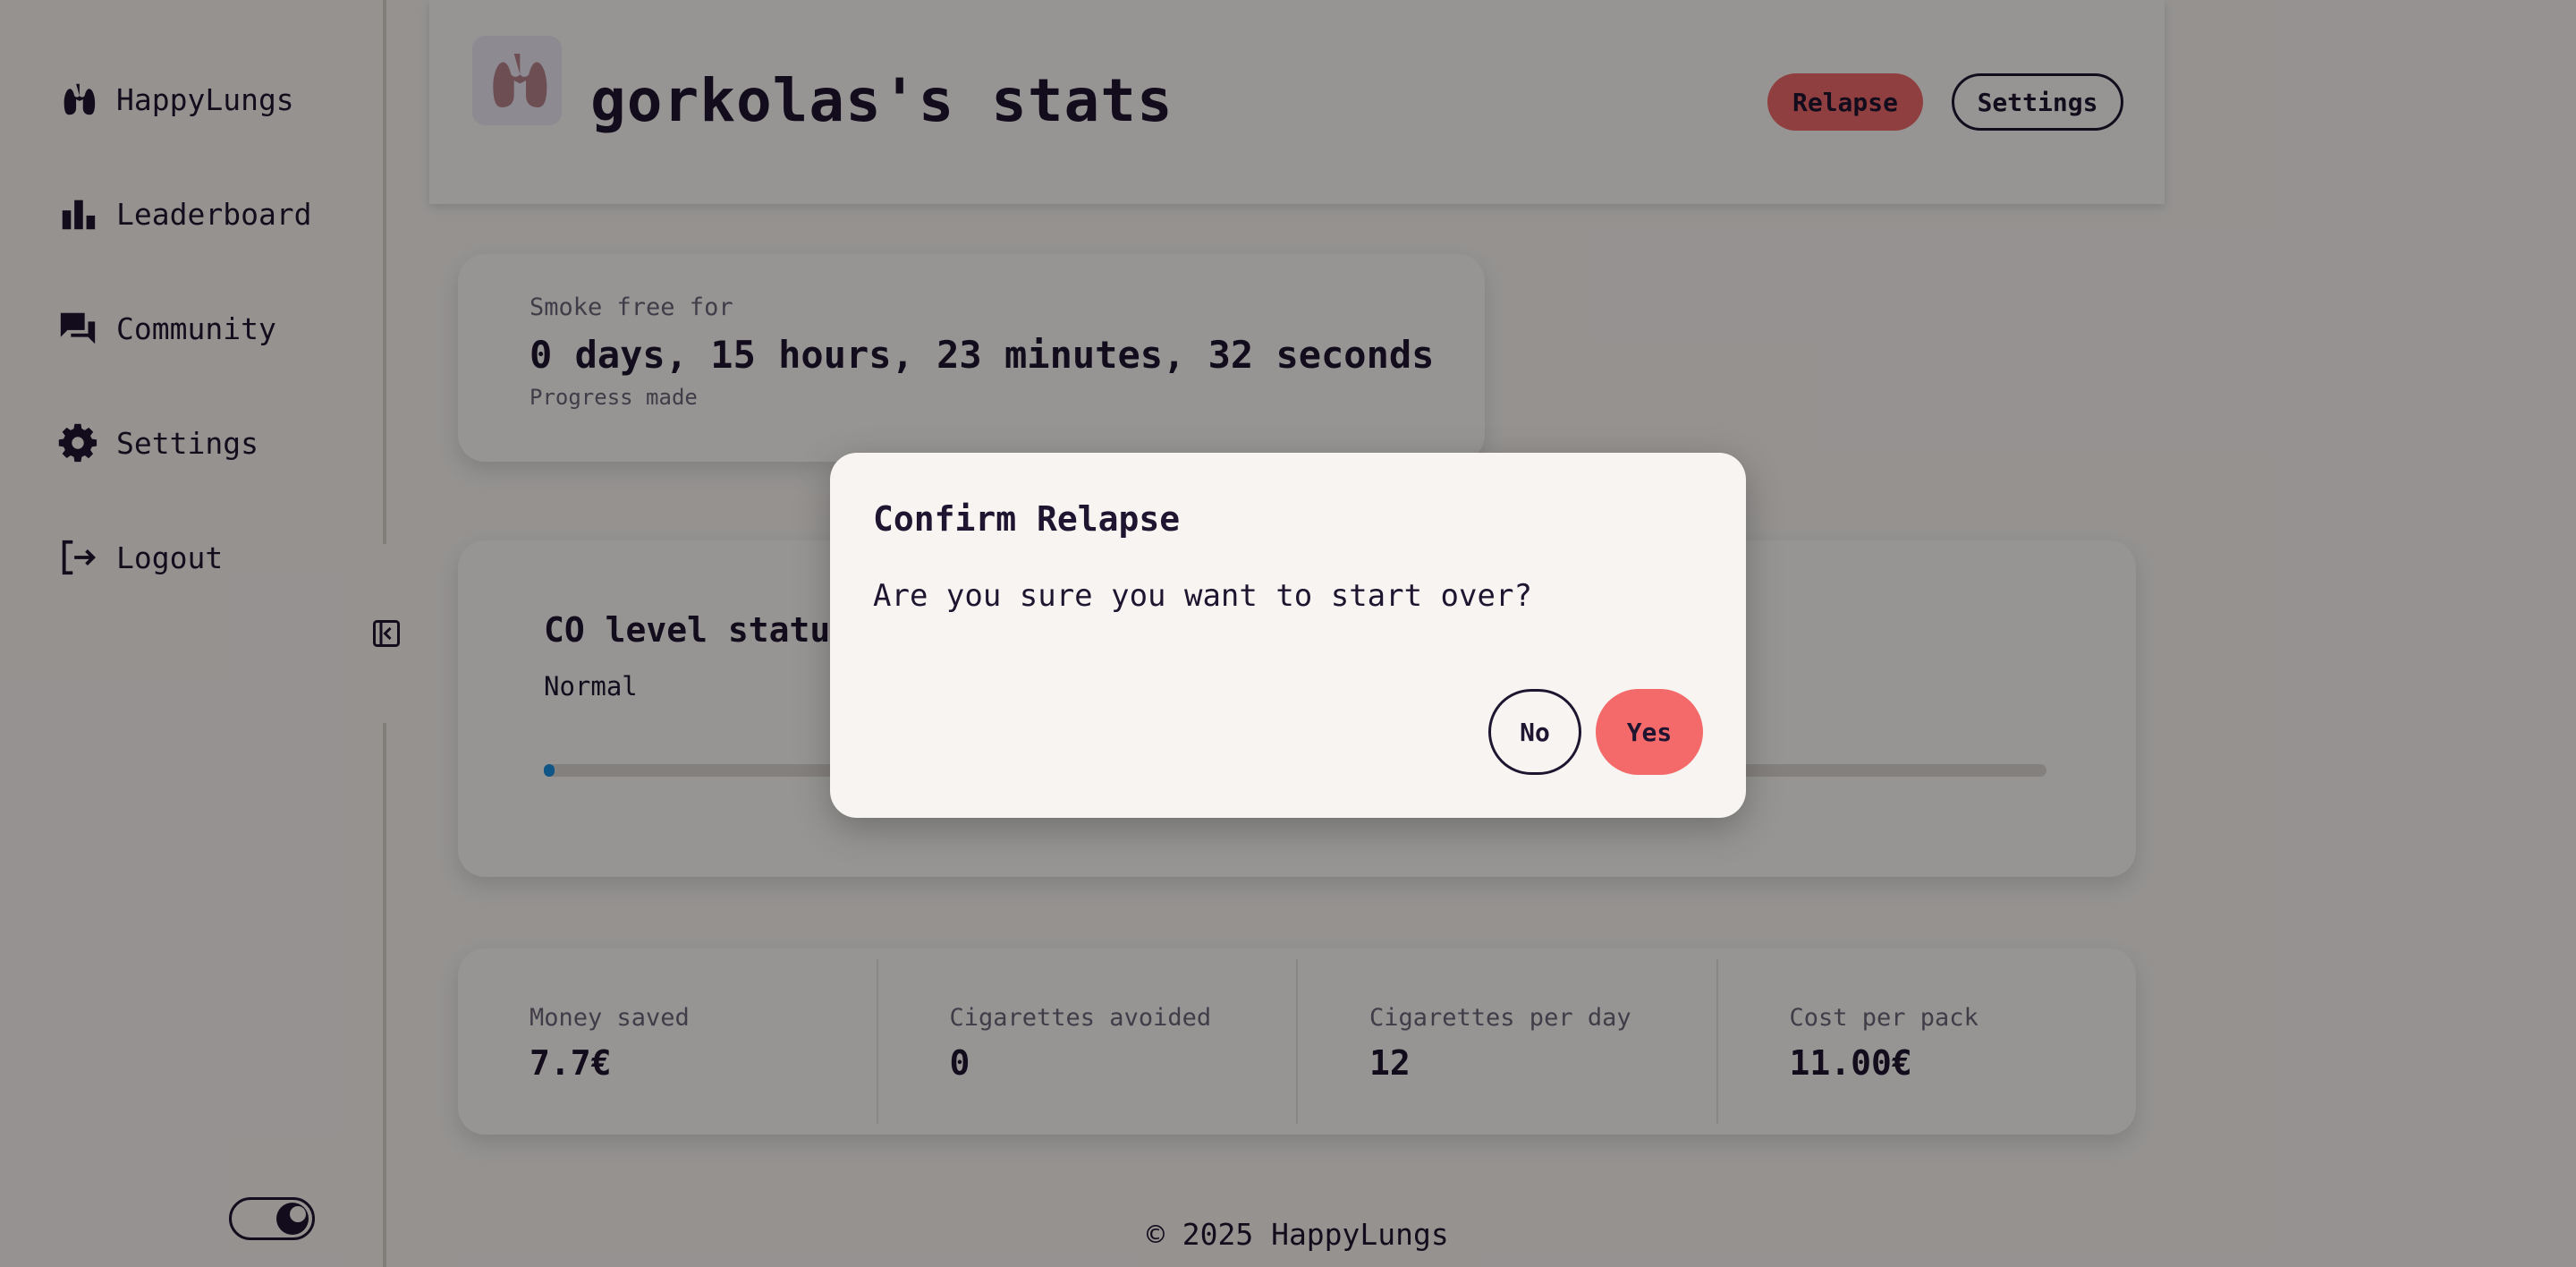 The width and height of the screenshot is (2576, 1267). Describe the element at coordinates (1027, 519) in the screenshot. I see `dialog-title: Confirm Relapse` at that location.